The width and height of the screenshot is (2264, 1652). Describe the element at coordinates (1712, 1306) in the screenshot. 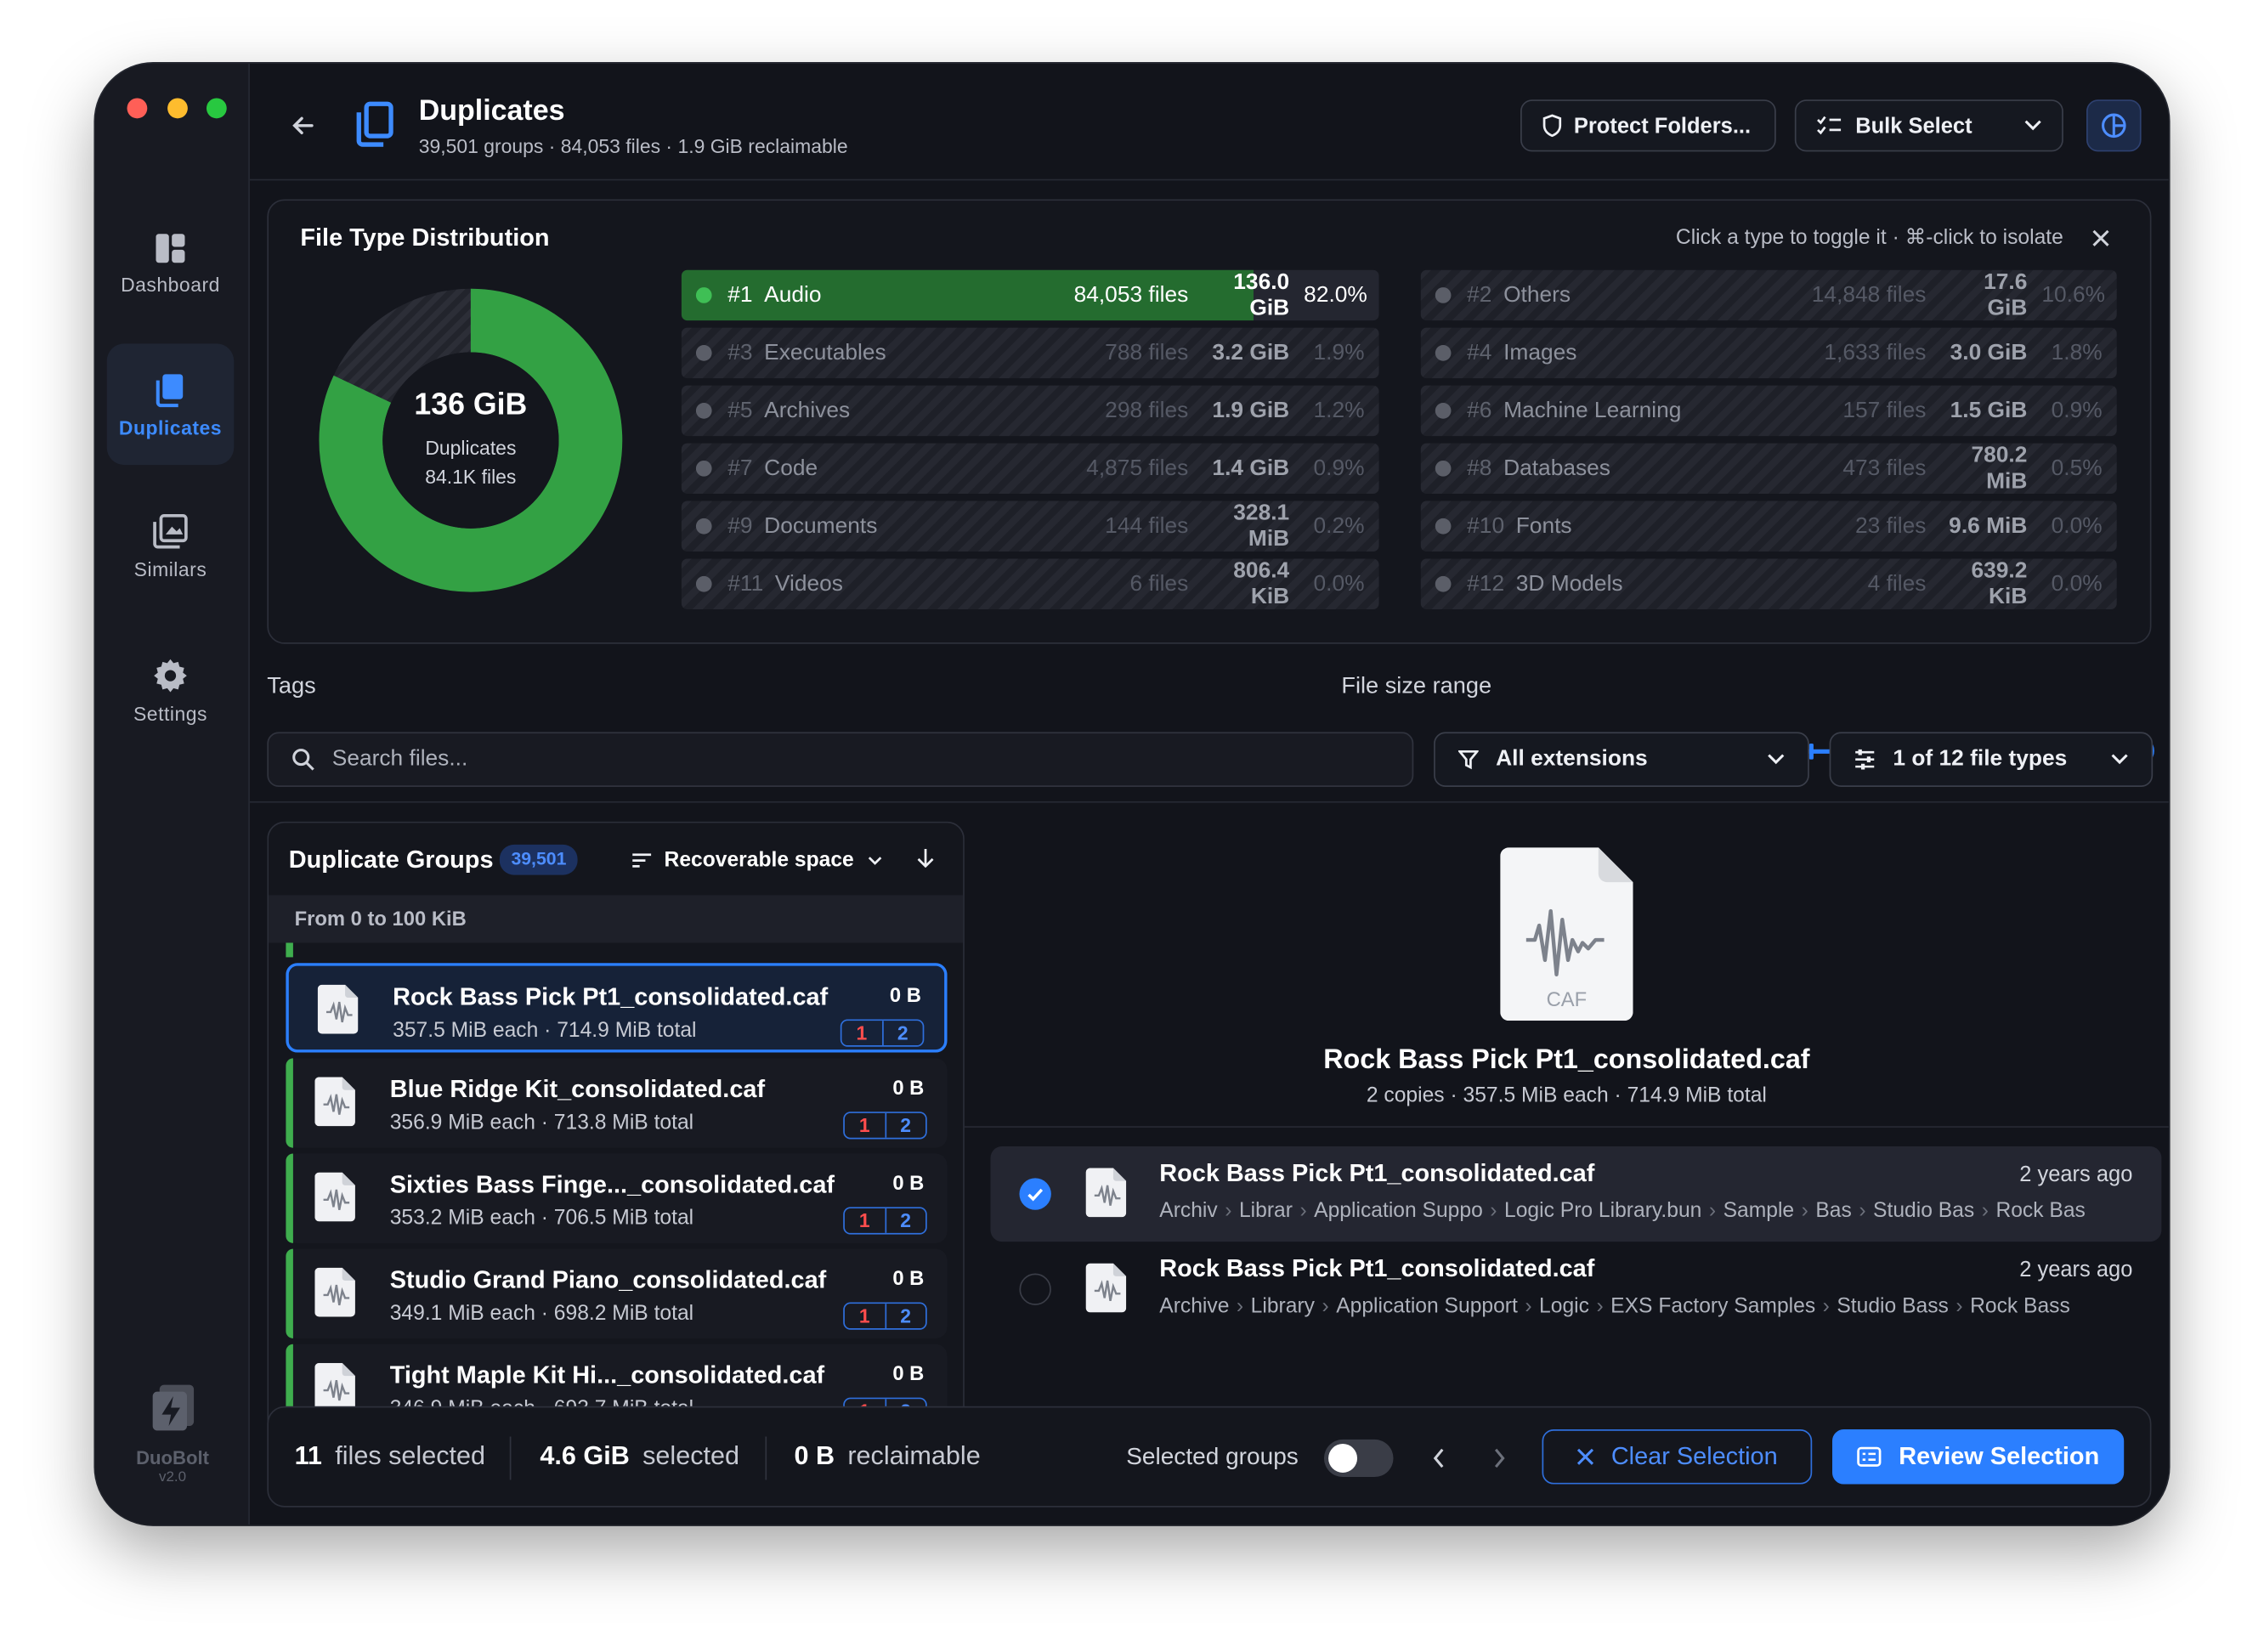

I see `path-segment: EXS Factory Samples` at that location.